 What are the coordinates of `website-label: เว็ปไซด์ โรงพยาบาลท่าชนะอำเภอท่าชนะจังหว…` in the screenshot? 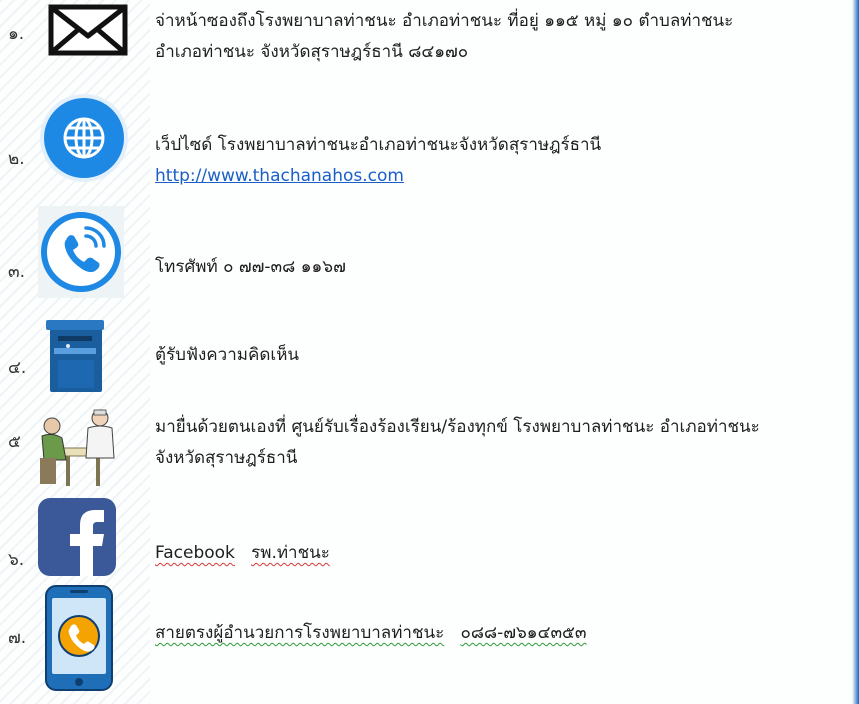 It's located at (378, 145).